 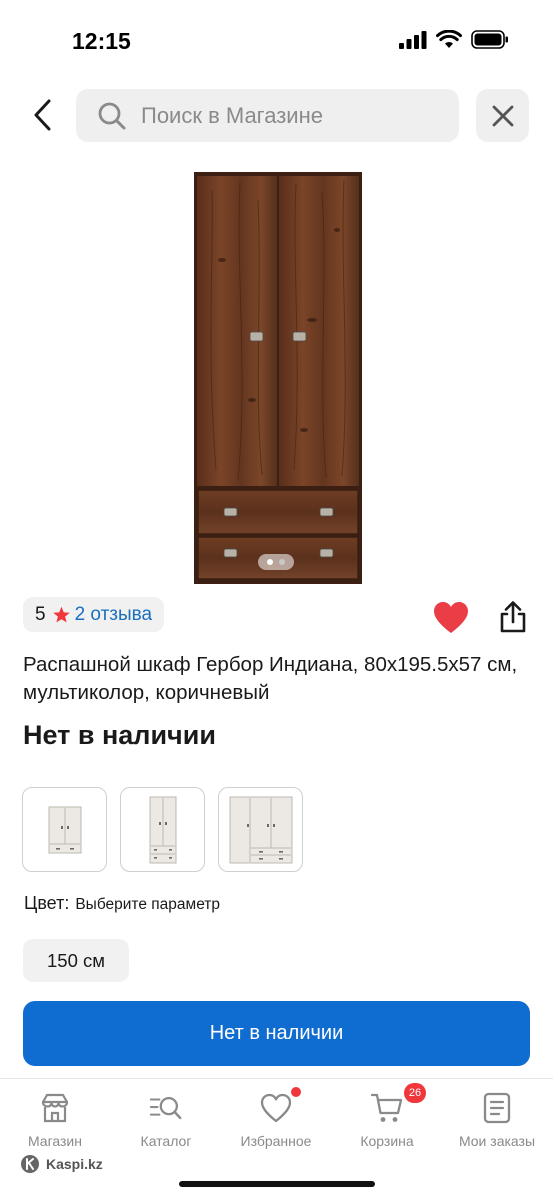 I want to click on product-image, so click(x=278, y=378).